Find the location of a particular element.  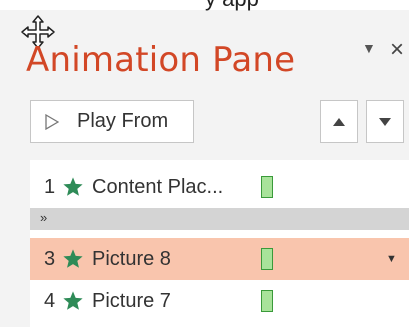

play-from-button: Play From is located at coordinates (112, 121).